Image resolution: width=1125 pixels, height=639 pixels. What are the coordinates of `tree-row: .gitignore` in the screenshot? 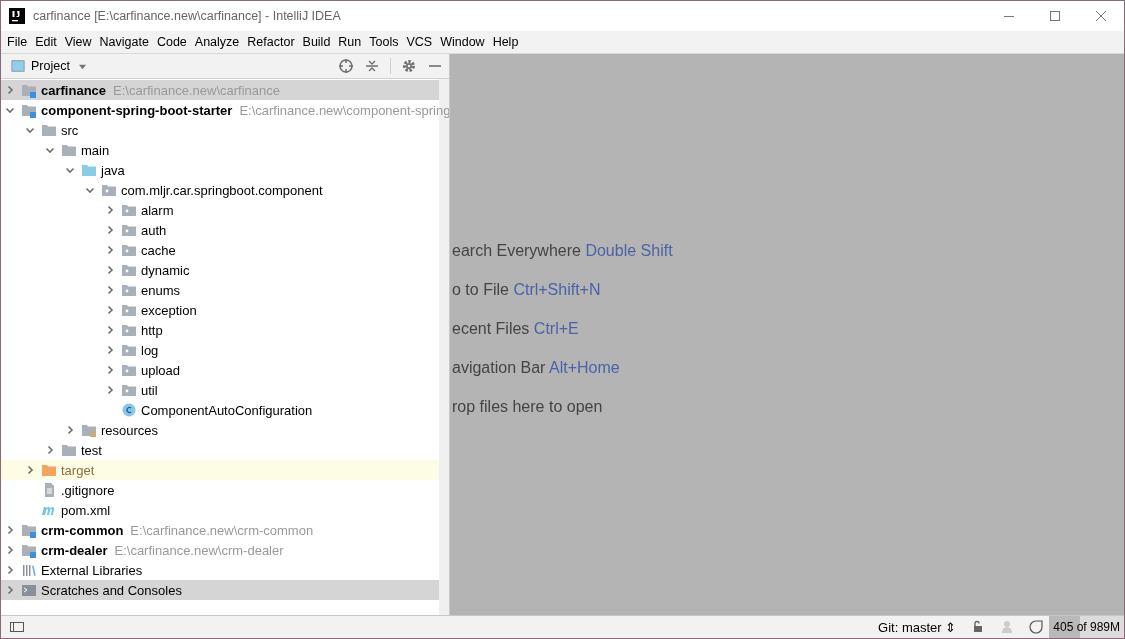 It's located at (220, 490).